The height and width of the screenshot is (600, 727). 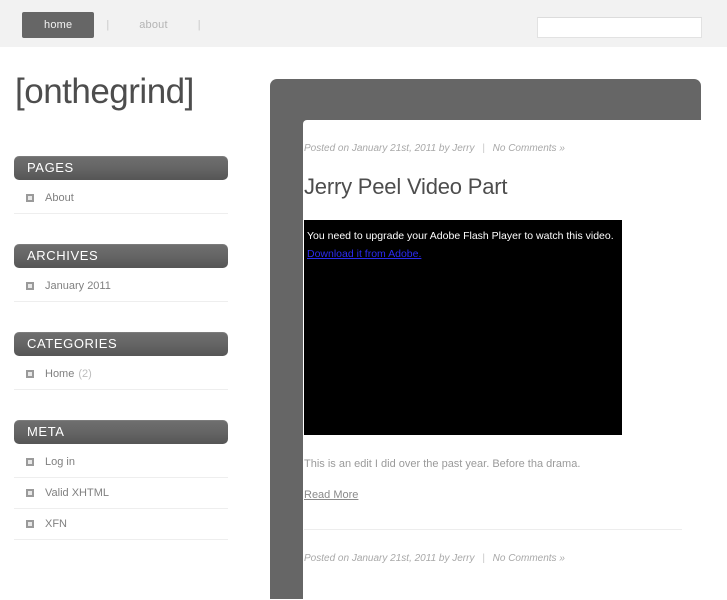 I want to click on flash-download-link: Download it from Adobe., so click(x=364, y=254).